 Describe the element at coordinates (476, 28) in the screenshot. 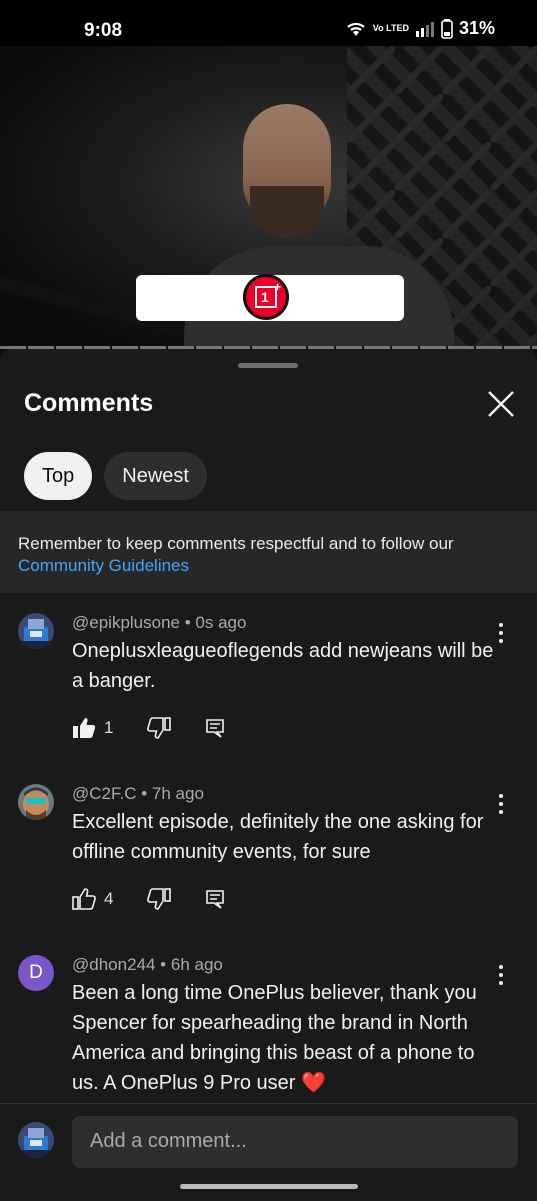

I see `battery-percent: 31%` at that location.